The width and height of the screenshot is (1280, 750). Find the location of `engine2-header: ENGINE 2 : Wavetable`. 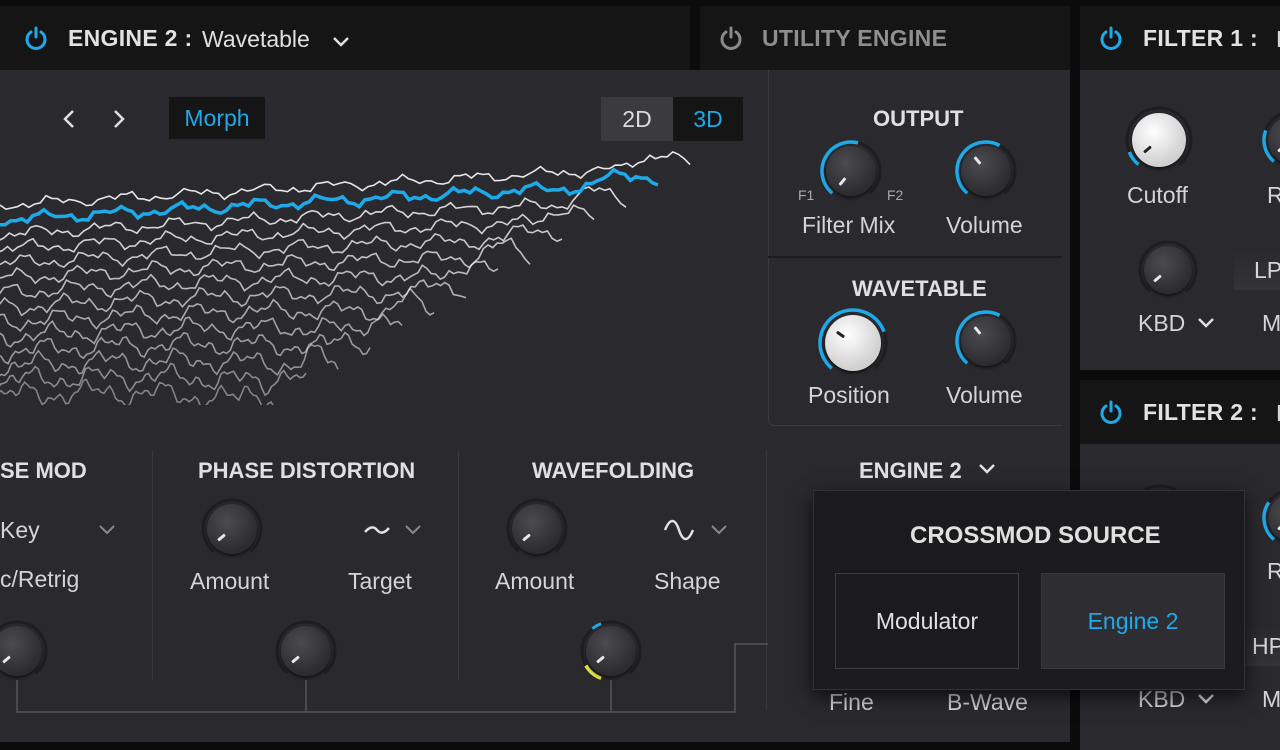

engine2-header: ENGINE 2 : Wavetable is located at coordinates (345, 38).